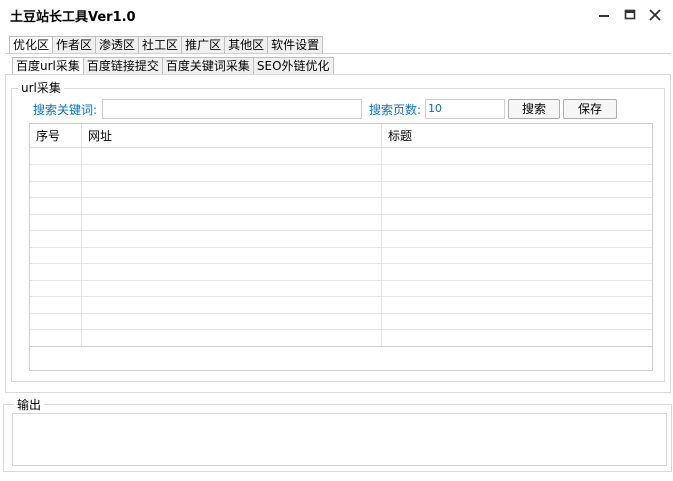  Describe the element at coordinates (74, 45) in the screenshot. I see `tab-author: 作者区` at that location.